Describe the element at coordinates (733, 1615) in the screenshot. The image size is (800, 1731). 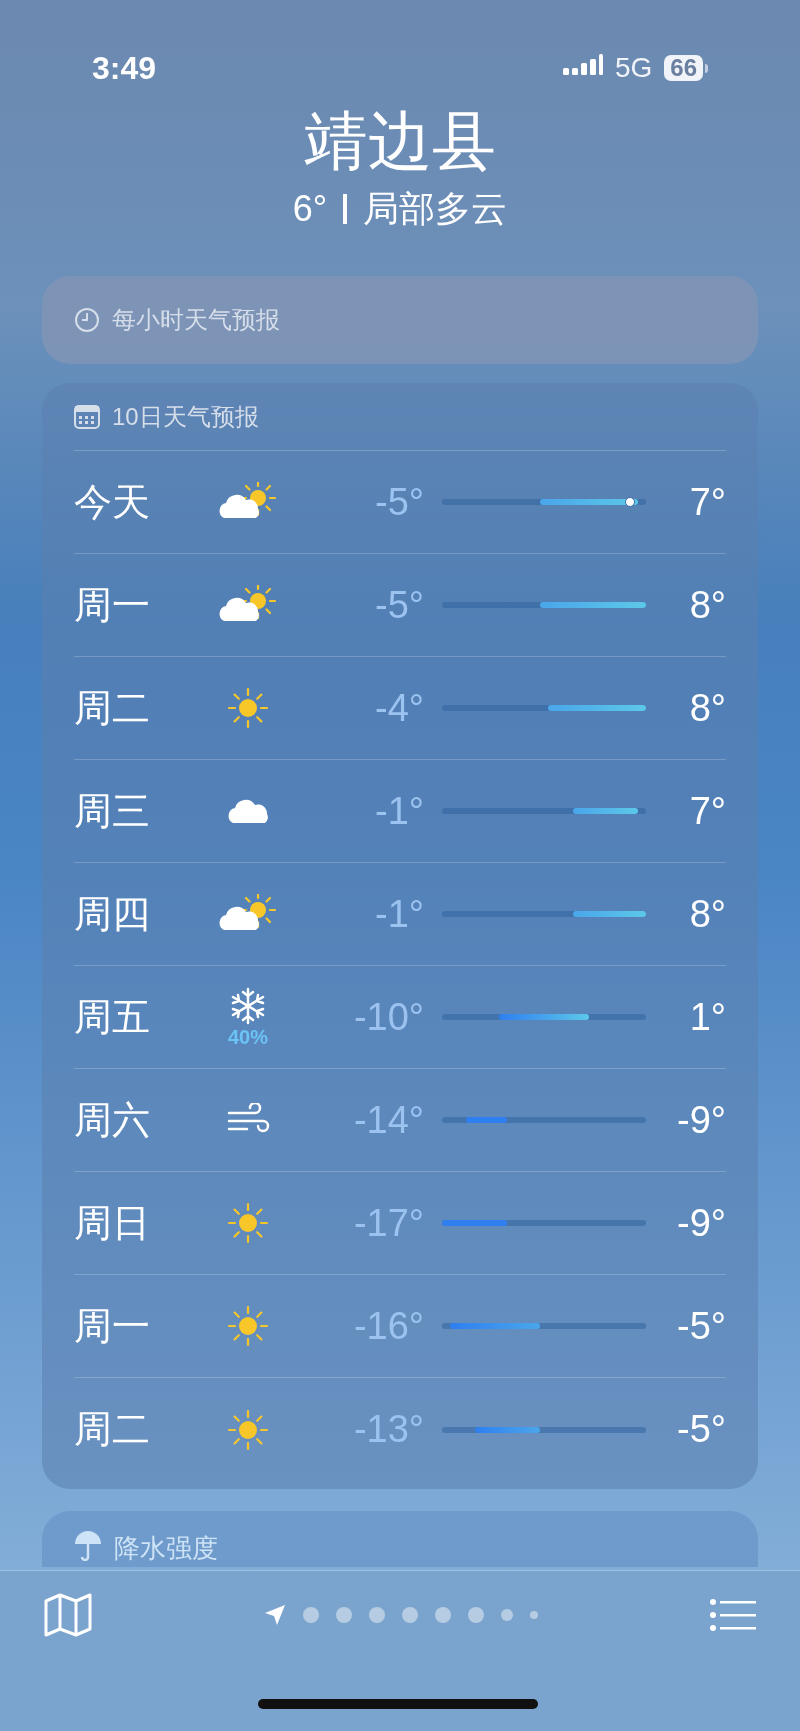
I see `list-icon` at that location.